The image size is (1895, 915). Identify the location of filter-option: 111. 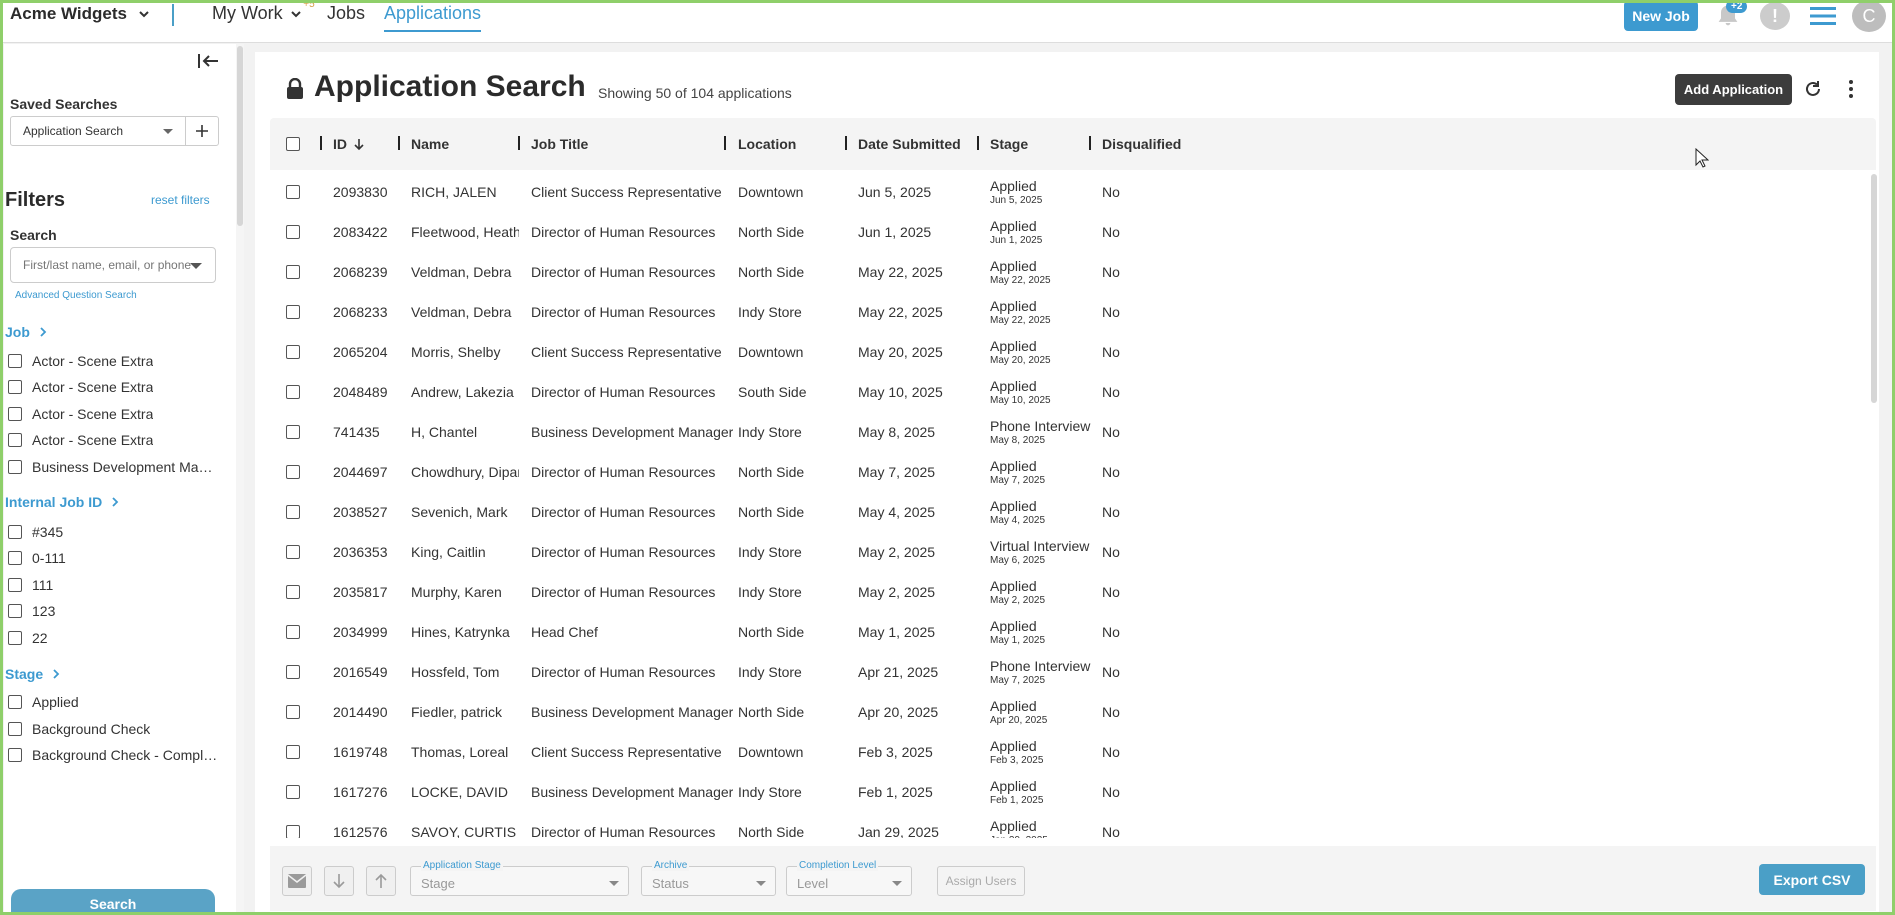
(113, 585).